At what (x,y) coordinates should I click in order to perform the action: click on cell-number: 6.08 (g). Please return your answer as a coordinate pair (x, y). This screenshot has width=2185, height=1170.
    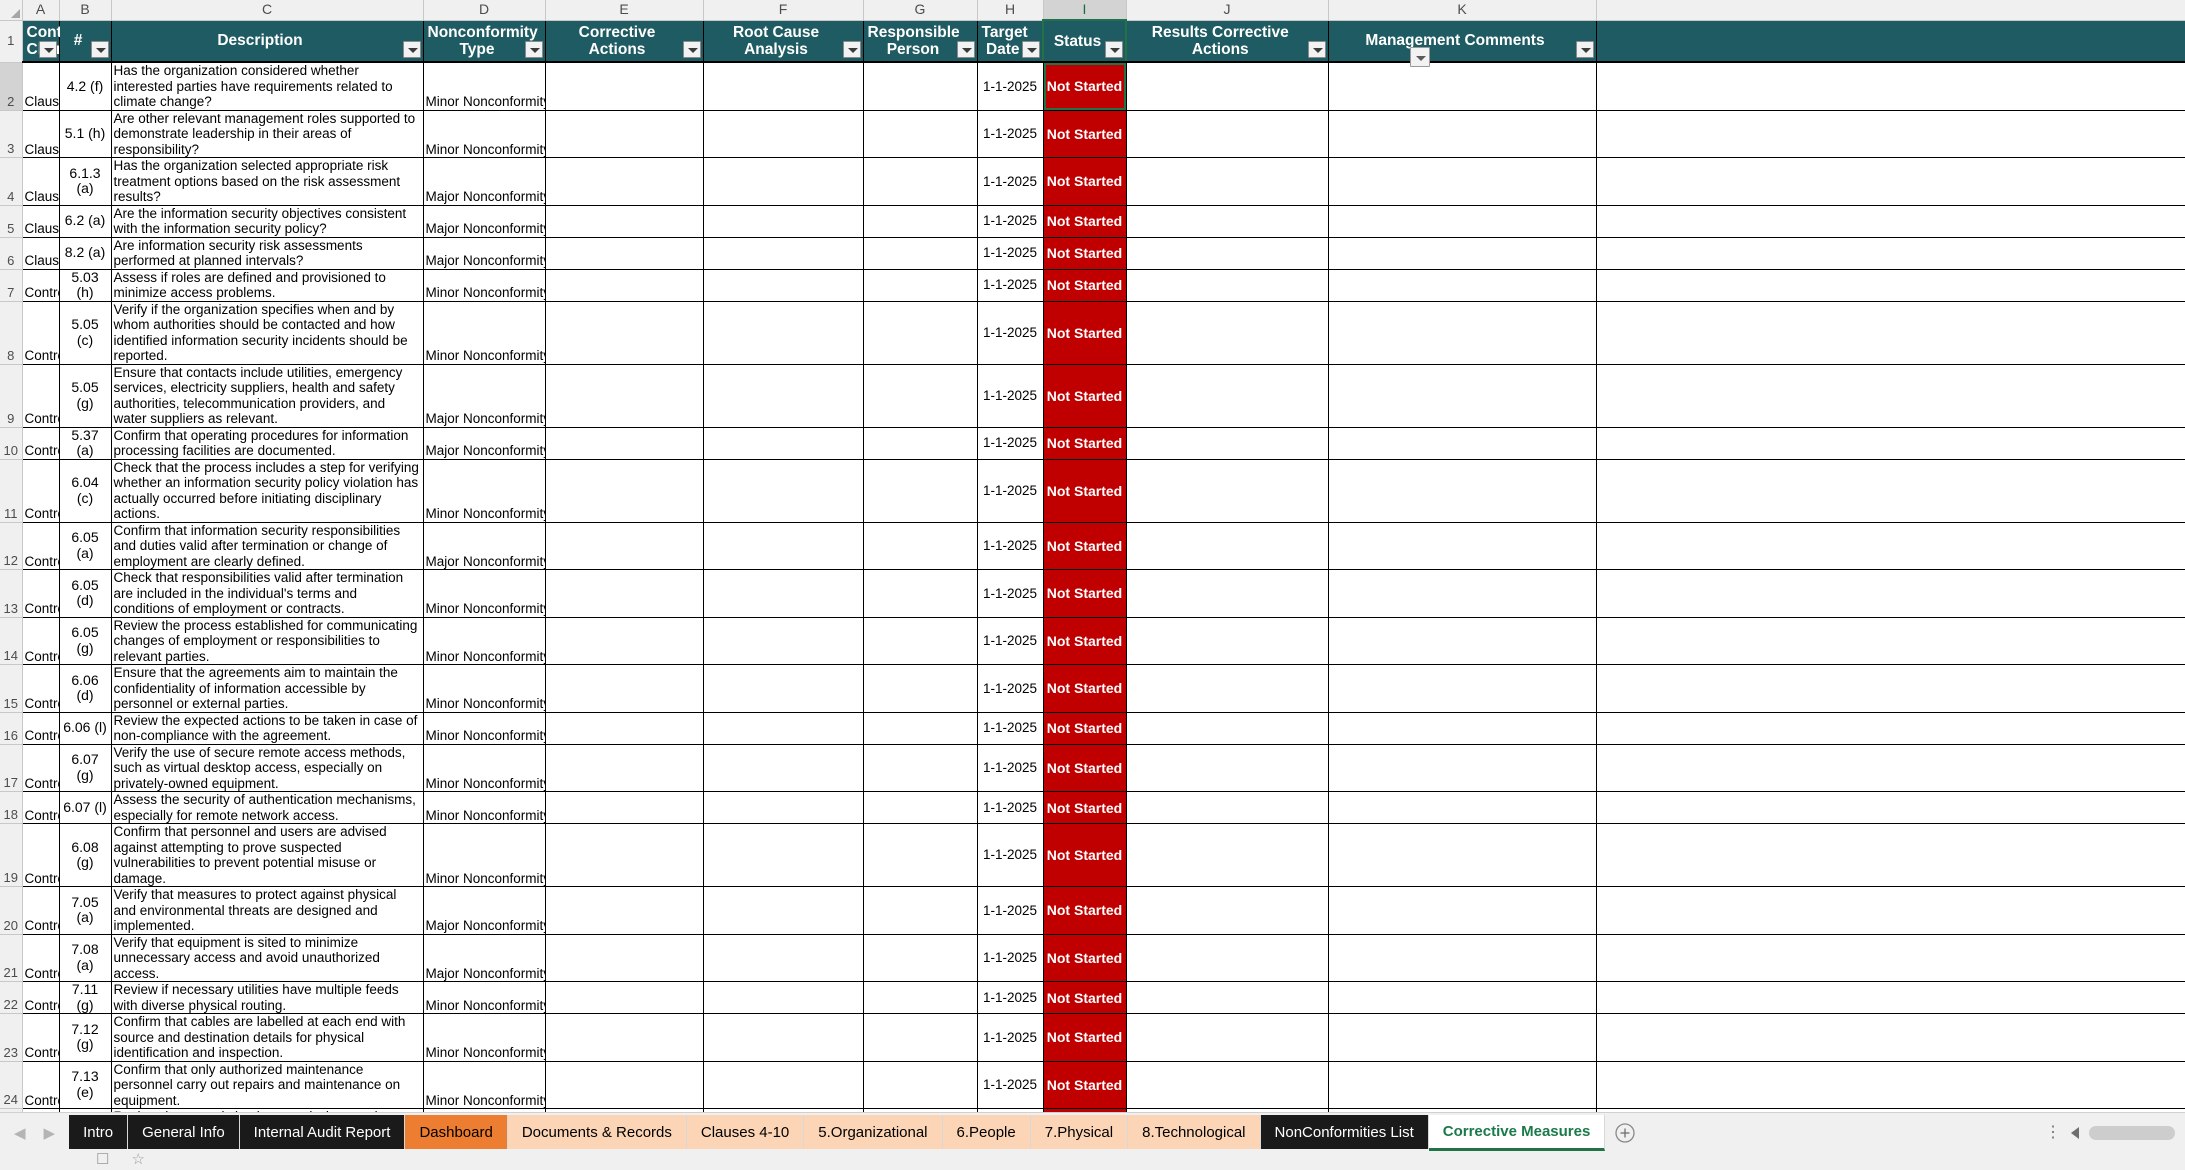
    Looking at the image, I should click on (85, 855).